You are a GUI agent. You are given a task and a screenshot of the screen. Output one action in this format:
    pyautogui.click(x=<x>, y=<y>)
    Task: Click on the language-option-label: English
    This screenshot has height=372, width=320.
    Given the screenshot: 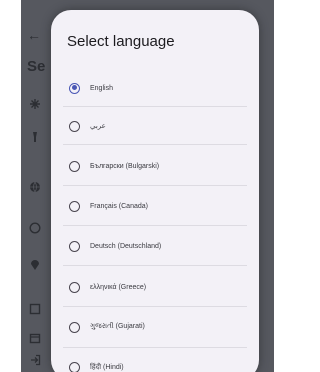 What is the action you would take?
    pyautogui.click(x=101, y=88)
    